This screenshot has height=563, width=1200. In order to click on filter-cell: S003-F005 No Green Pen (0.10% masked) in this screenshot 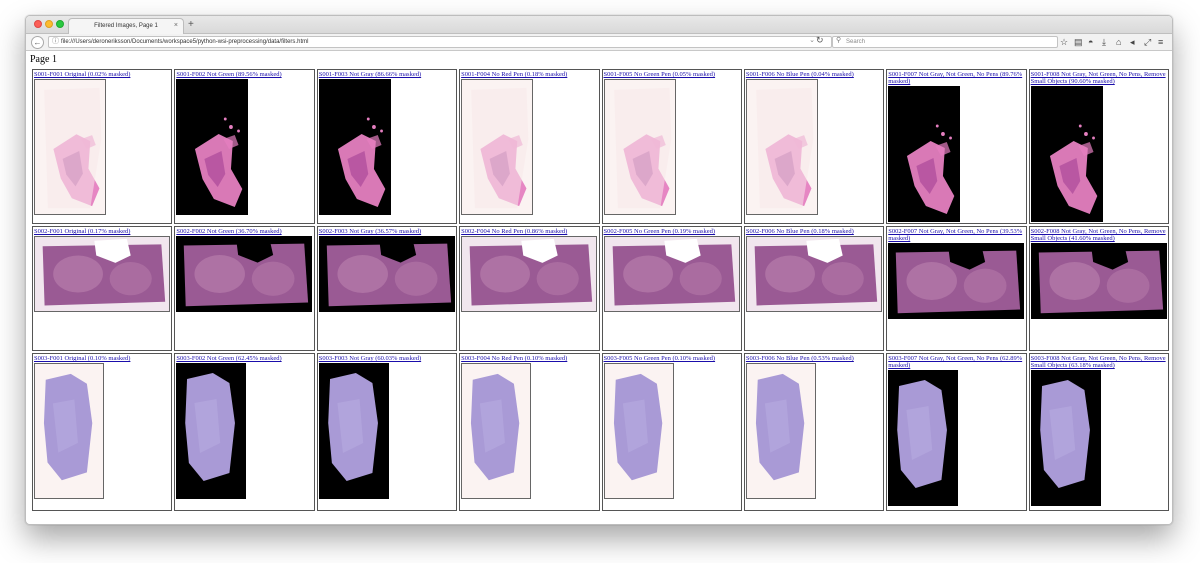, I will do `click(671, 432)`.